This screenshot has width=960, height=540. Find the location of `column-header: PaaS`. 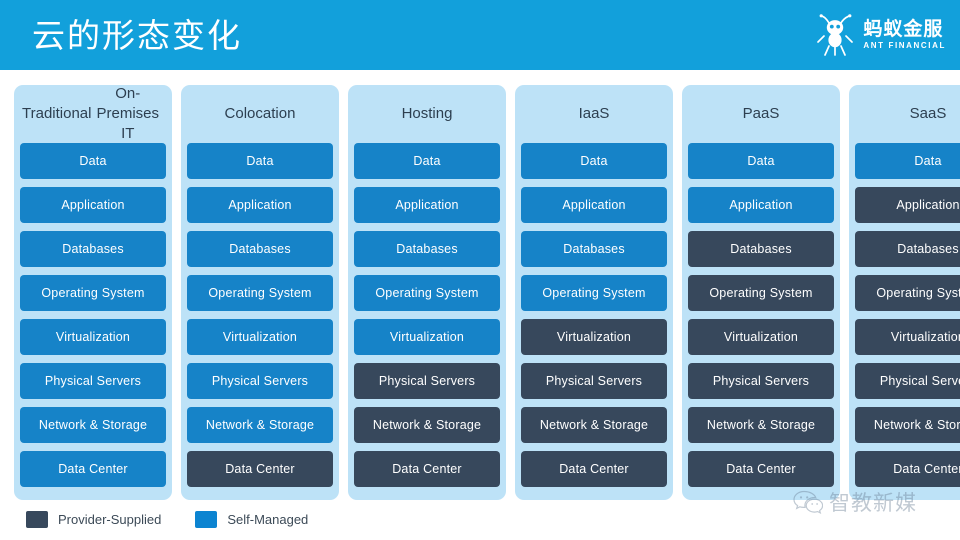

column-header: PaaS is located at coordinates (761, 114).